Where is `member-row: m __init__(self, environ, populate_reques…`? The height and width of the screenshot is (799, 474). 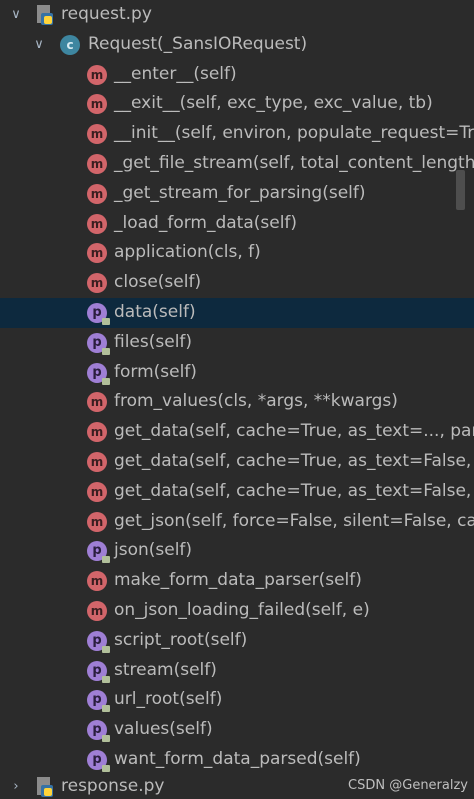
member-row: m __init__(self, environ, populate_reques… is located at coordinates (237, 134).